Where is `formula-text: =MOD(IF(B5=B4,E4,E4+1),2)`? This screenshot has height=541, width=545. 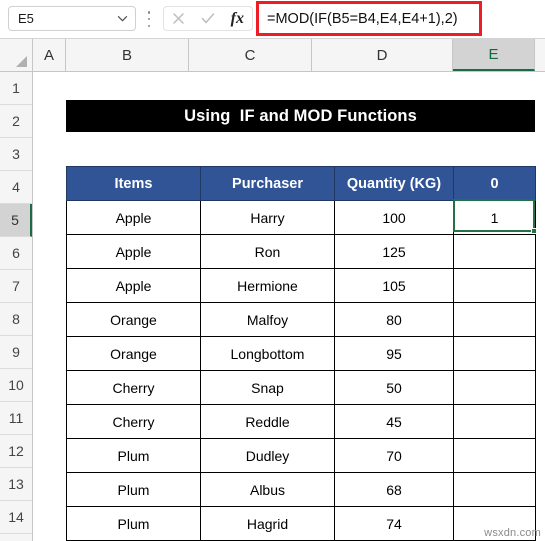
formula-text: =MOD(IF(B5=B4,E4,E4+1),2) is located at coordinates (362, 18).